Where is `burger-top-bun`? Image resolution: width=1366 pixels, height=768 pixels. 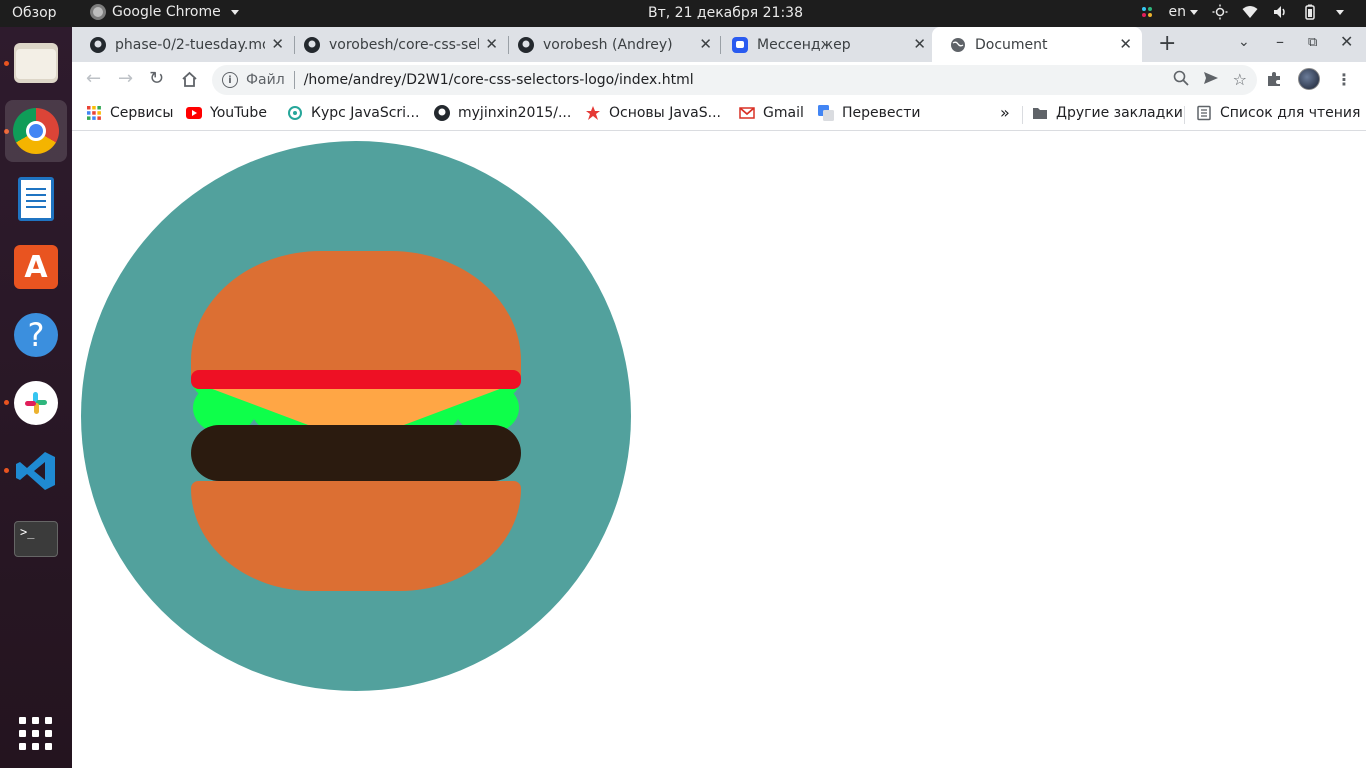 burger-top-bun is located at coordinates (356, 313).